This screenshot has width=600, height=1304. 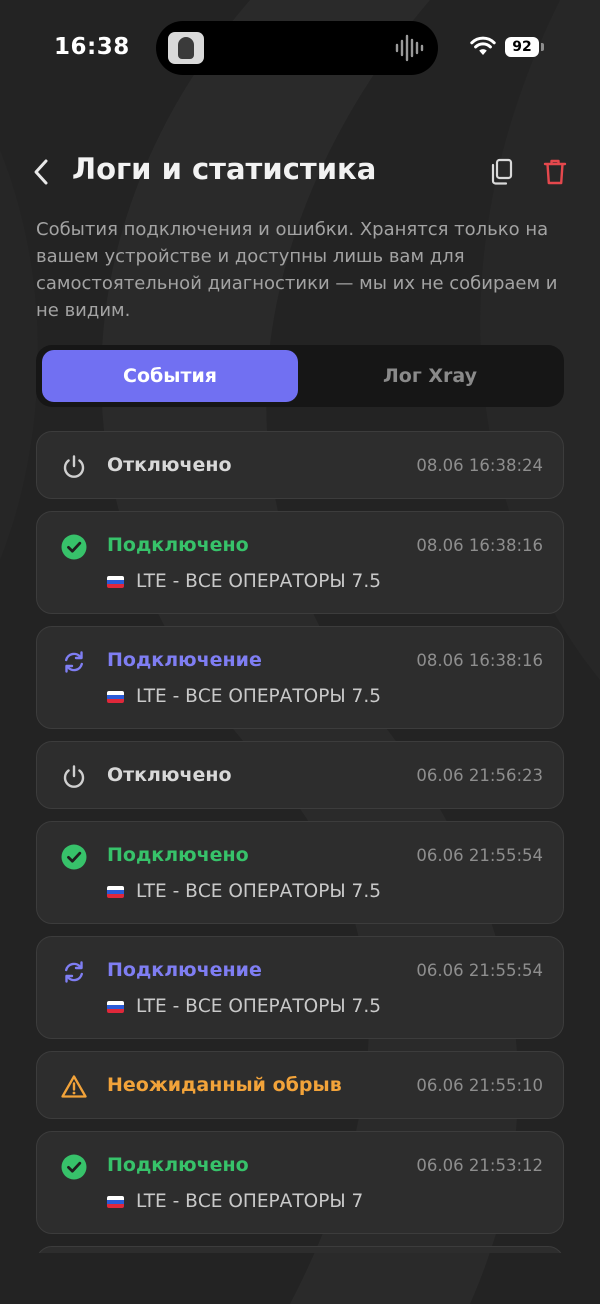 I want to click on log-timestamp: 06.06 21:56:23, so click(x=479, y=775).